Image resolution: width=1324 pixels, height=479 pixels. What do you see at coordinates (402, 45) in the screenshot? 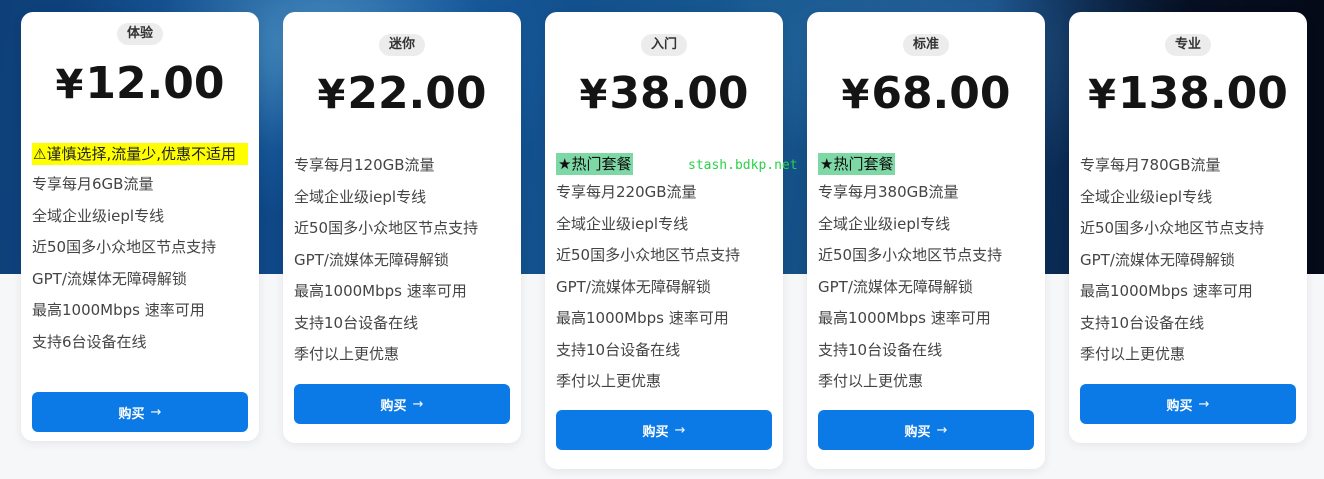
I see `plan-badge: 迷你` at bounding box center [402, 45].